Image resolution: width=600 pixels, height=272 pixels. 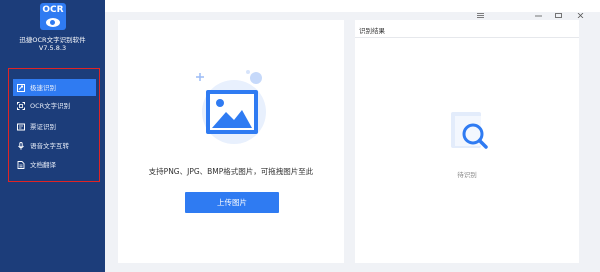 I want to click on upload-image-button: 上传图片, so click(x=232, y=202).